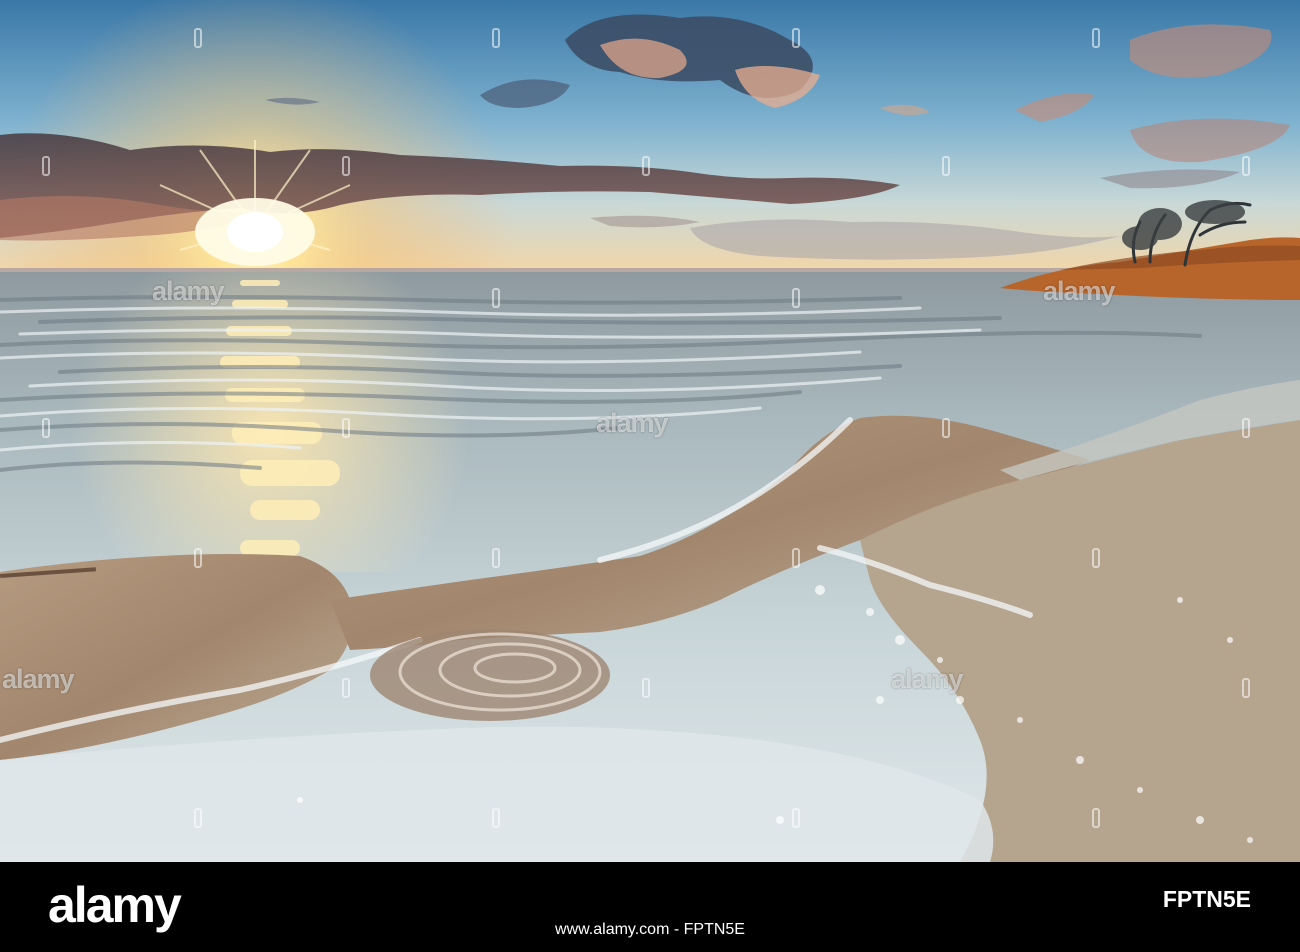 The width and height of the screenshot is (1300, 952). Describe the element at coordinates (650, 907) in the screenshot. I see `stock-footer: alamy FPTN5E www.alamy.com - FPTN5E` at that location.